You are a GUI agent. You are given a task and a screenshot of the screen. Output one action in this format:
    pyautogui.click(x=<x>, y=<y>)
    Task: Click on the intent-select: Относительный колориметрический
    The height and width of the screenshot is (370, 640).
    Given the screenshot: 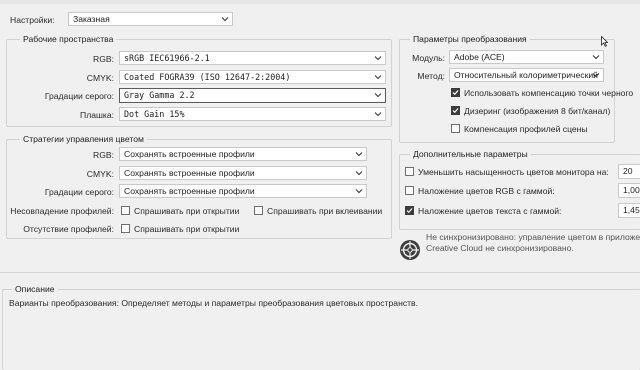 What is the action you would take?
    pyautogui.click(x=526, y=75)
    